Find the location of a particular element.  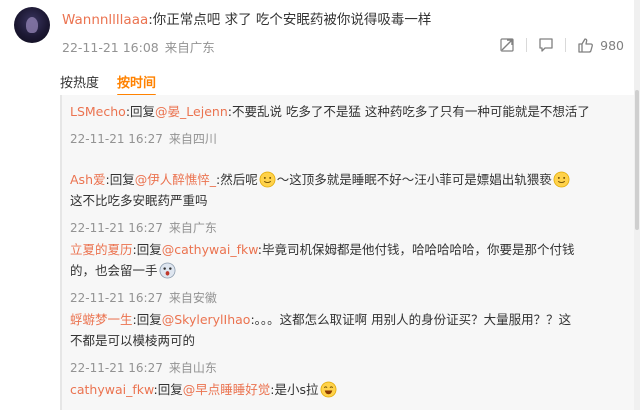

reply-username: 立夏的夏历 is located at coordinates (101, 249).